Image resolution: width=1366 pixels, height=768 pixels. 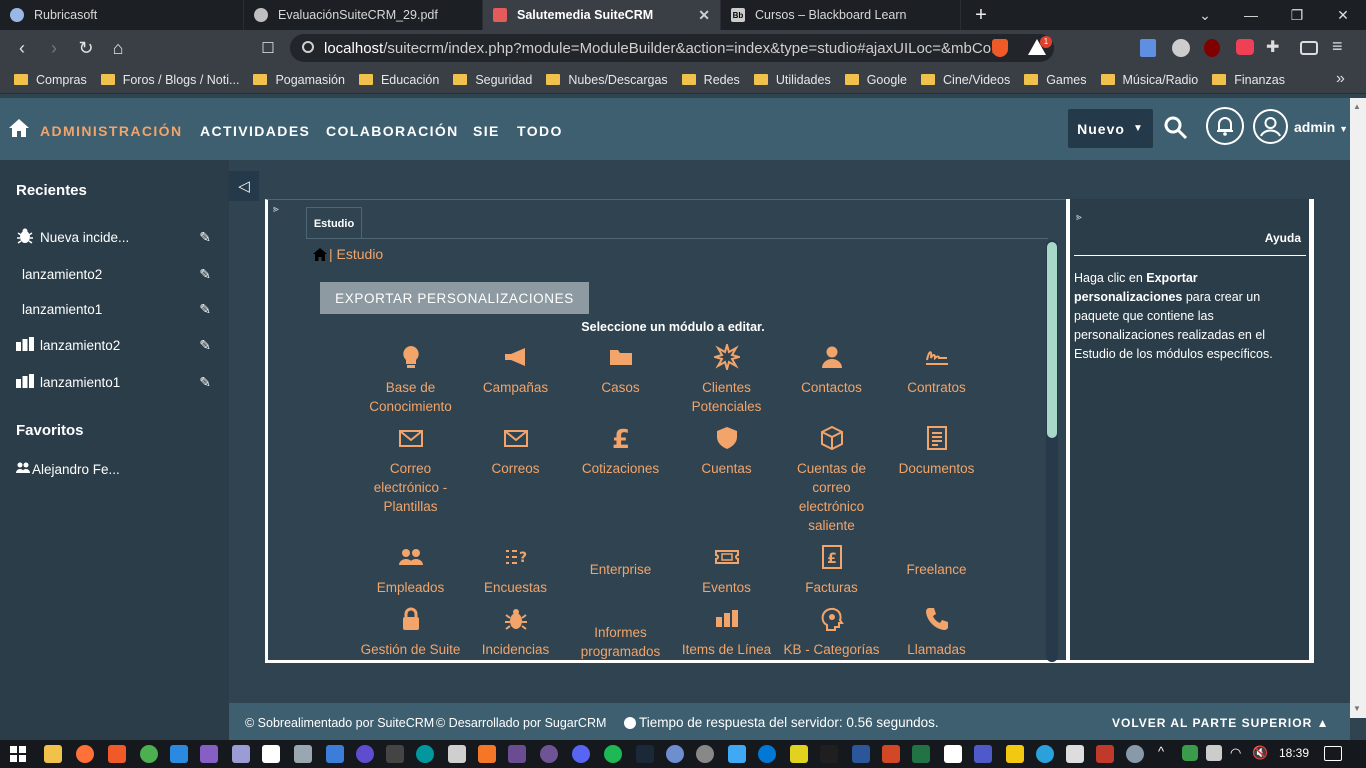 I want to click on bookmark-folder: Educación, so click(x=398, y=80).